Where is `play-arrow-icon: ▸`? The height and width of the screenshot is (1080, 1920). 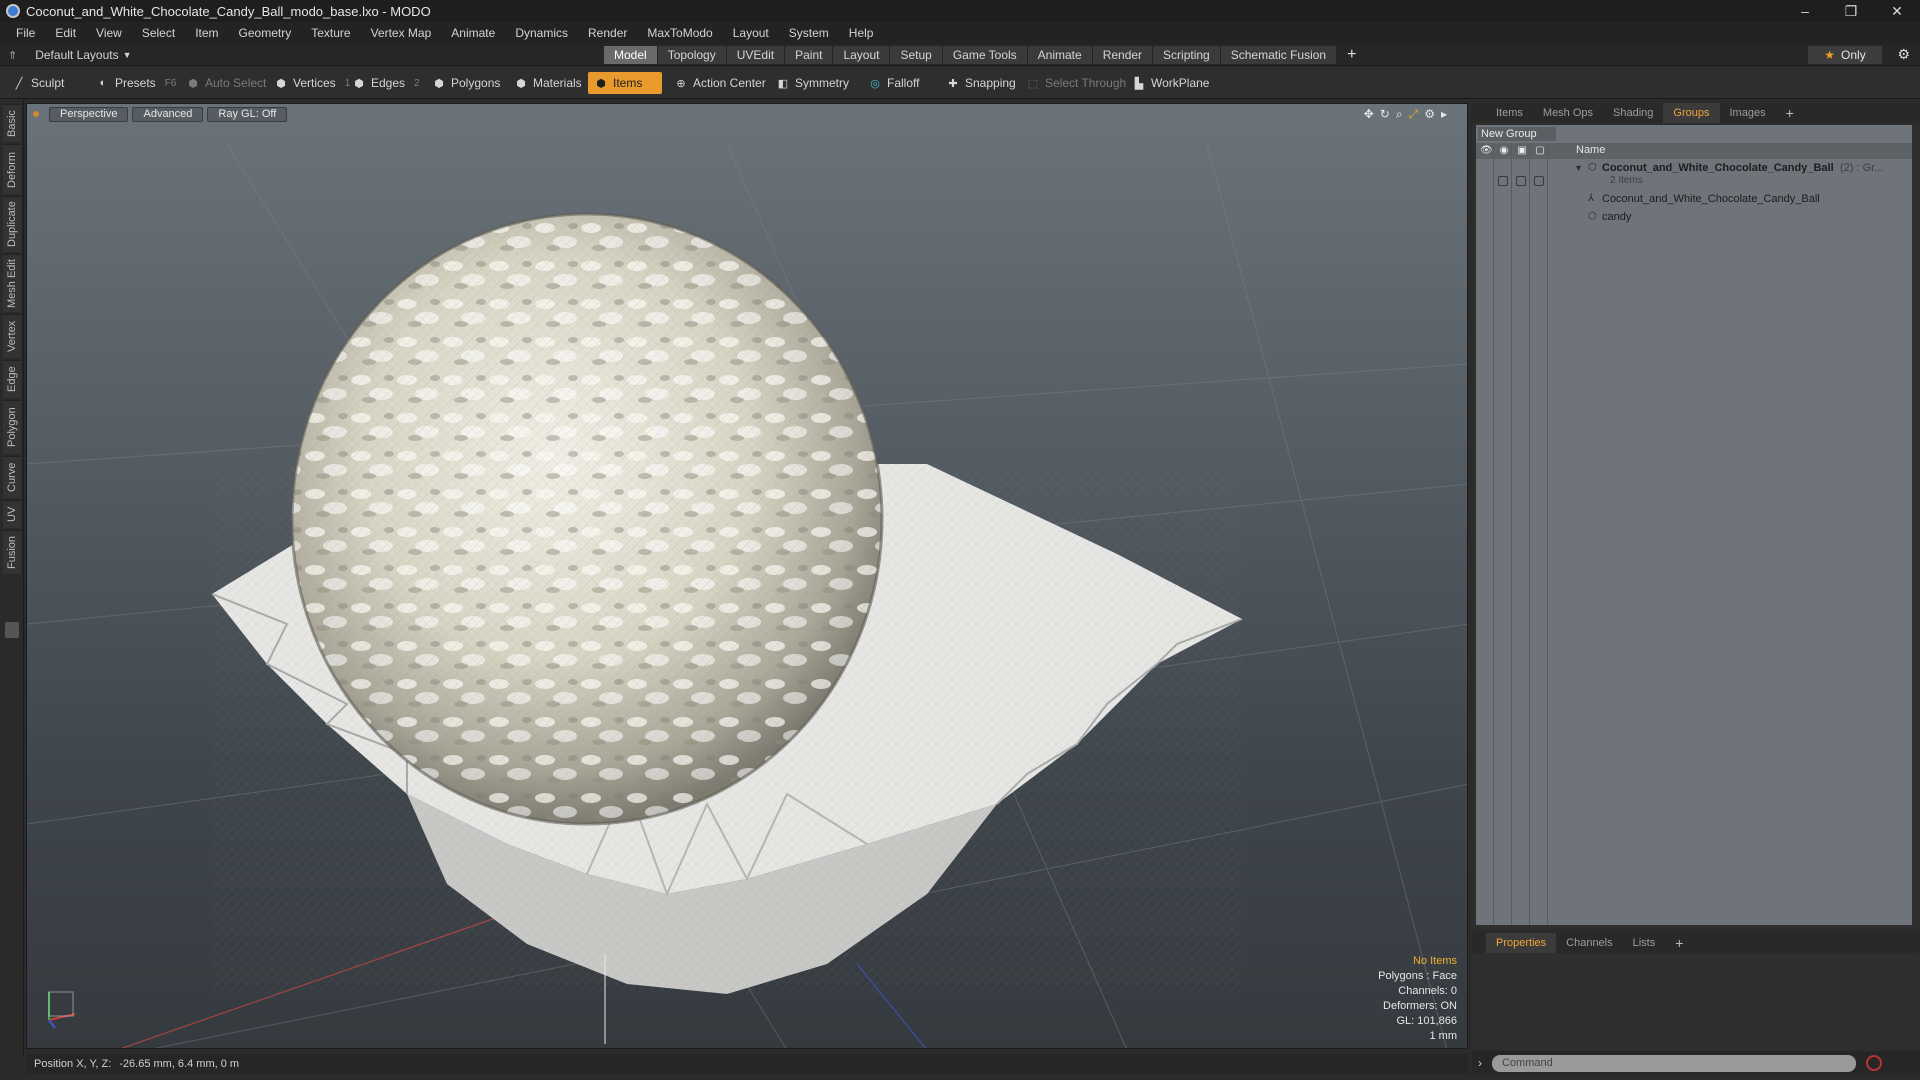
play-arrow-icon: ▸ is located at coordinates (1444, 114).